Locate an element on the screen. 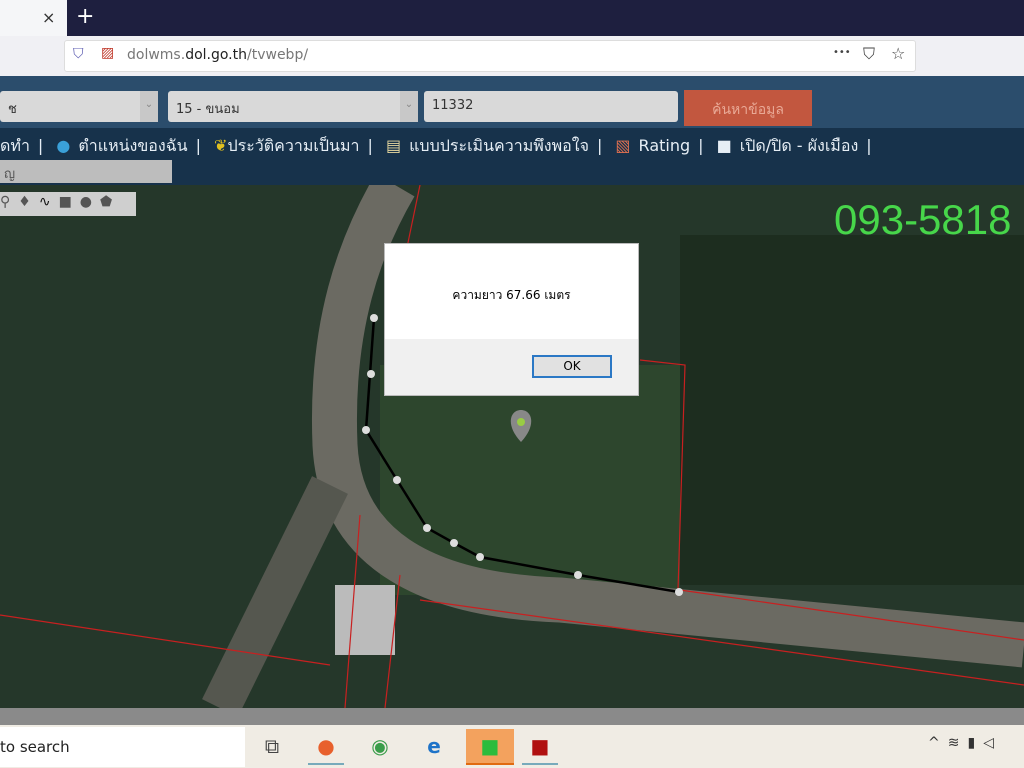  bookmark-star-icon: ☆ is located at coordinates (898, 53).